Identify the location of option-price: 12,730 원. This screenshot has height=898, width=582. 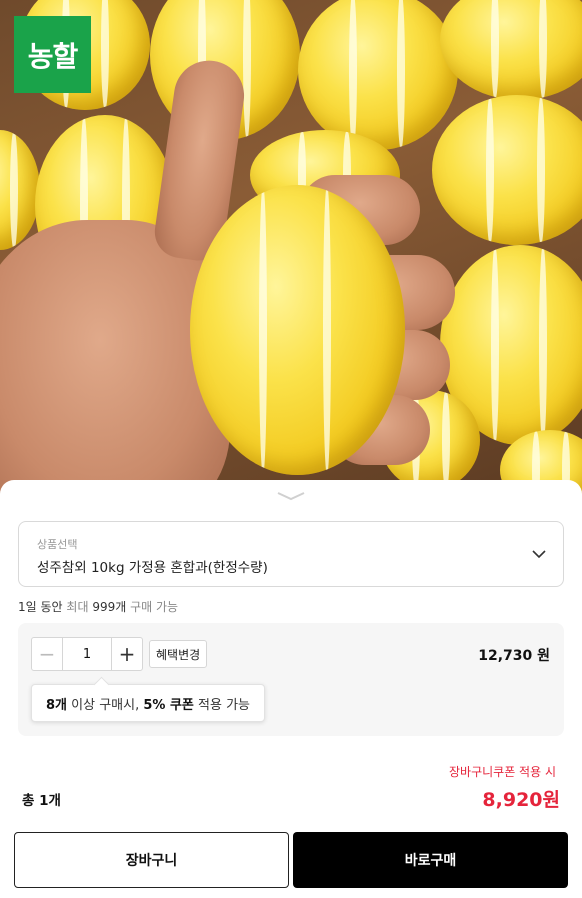
(514, 656).